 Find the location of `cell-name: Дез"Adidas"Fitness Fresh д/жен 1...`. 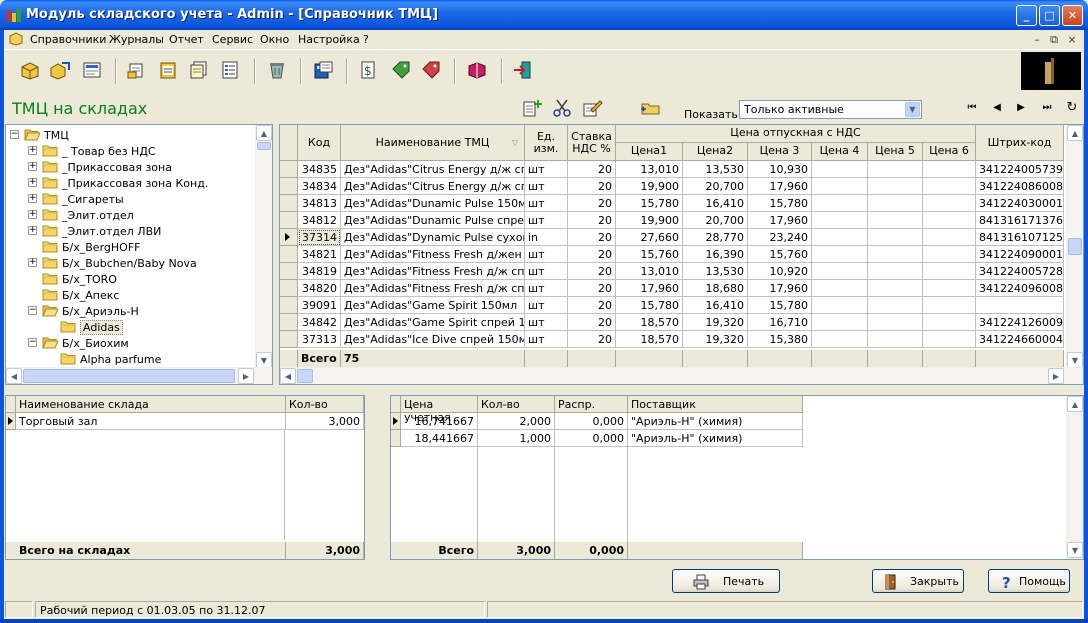

cell-name: Дез"Adidas"Fitness Fresh д/жен 1... is located at coordinates (433, 254).